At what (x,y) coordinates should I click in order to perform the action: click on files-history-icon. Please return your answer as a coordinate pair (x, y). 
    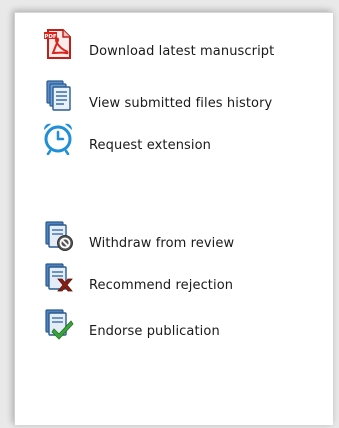
    Looking at the image, I should click on (58, 96).